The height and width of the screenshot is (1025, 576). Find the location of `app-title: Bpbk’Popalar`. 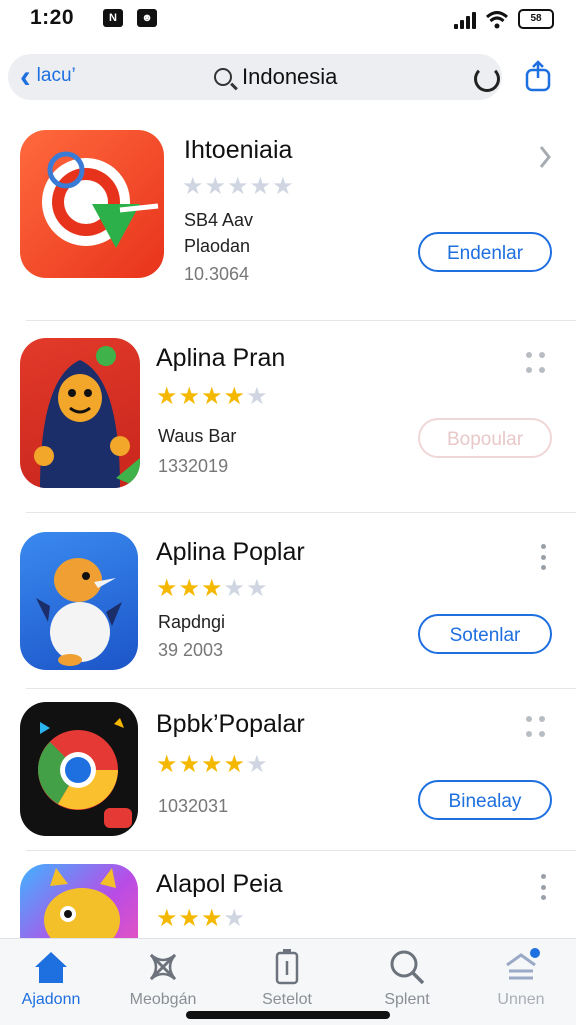

app-title: Bpbk’Popalar is located at coordinates (230, 724).